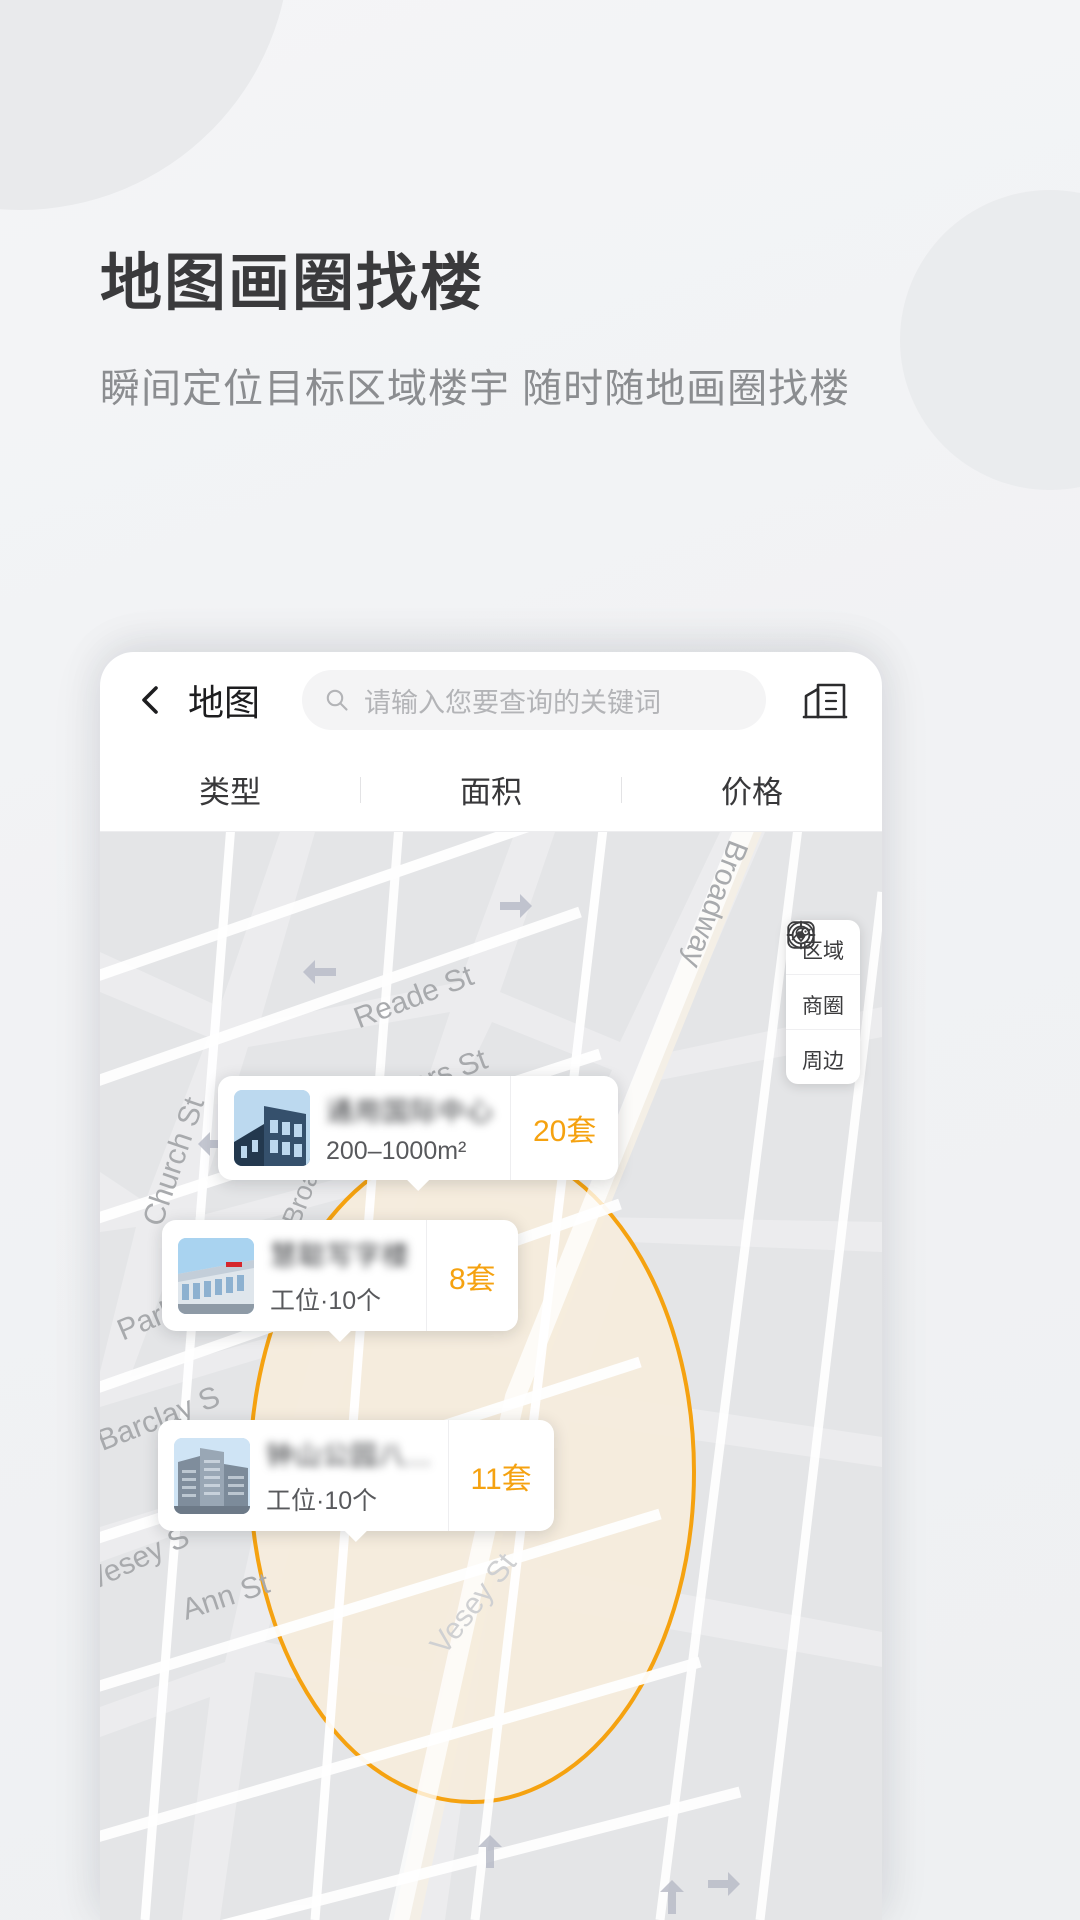 The image size is (1080, 1920). I want to click on hero-section: 地图画圈找楼 瞬间定位目标区域楼宇 随时随地画圈找楼, so click(540, 331).